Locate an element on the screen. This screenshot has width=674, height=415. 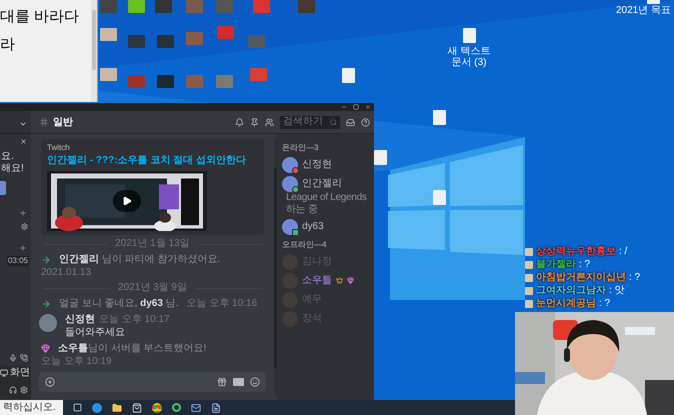
avatar is located at coordinates (48, 323).